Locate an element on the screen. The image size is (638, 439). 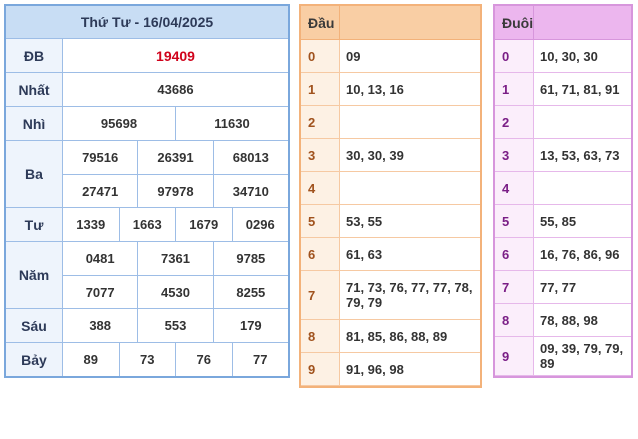
prize-row: Ba 79516 26391 68013 27471 97978 34710 is located at coordinates (147, 174).